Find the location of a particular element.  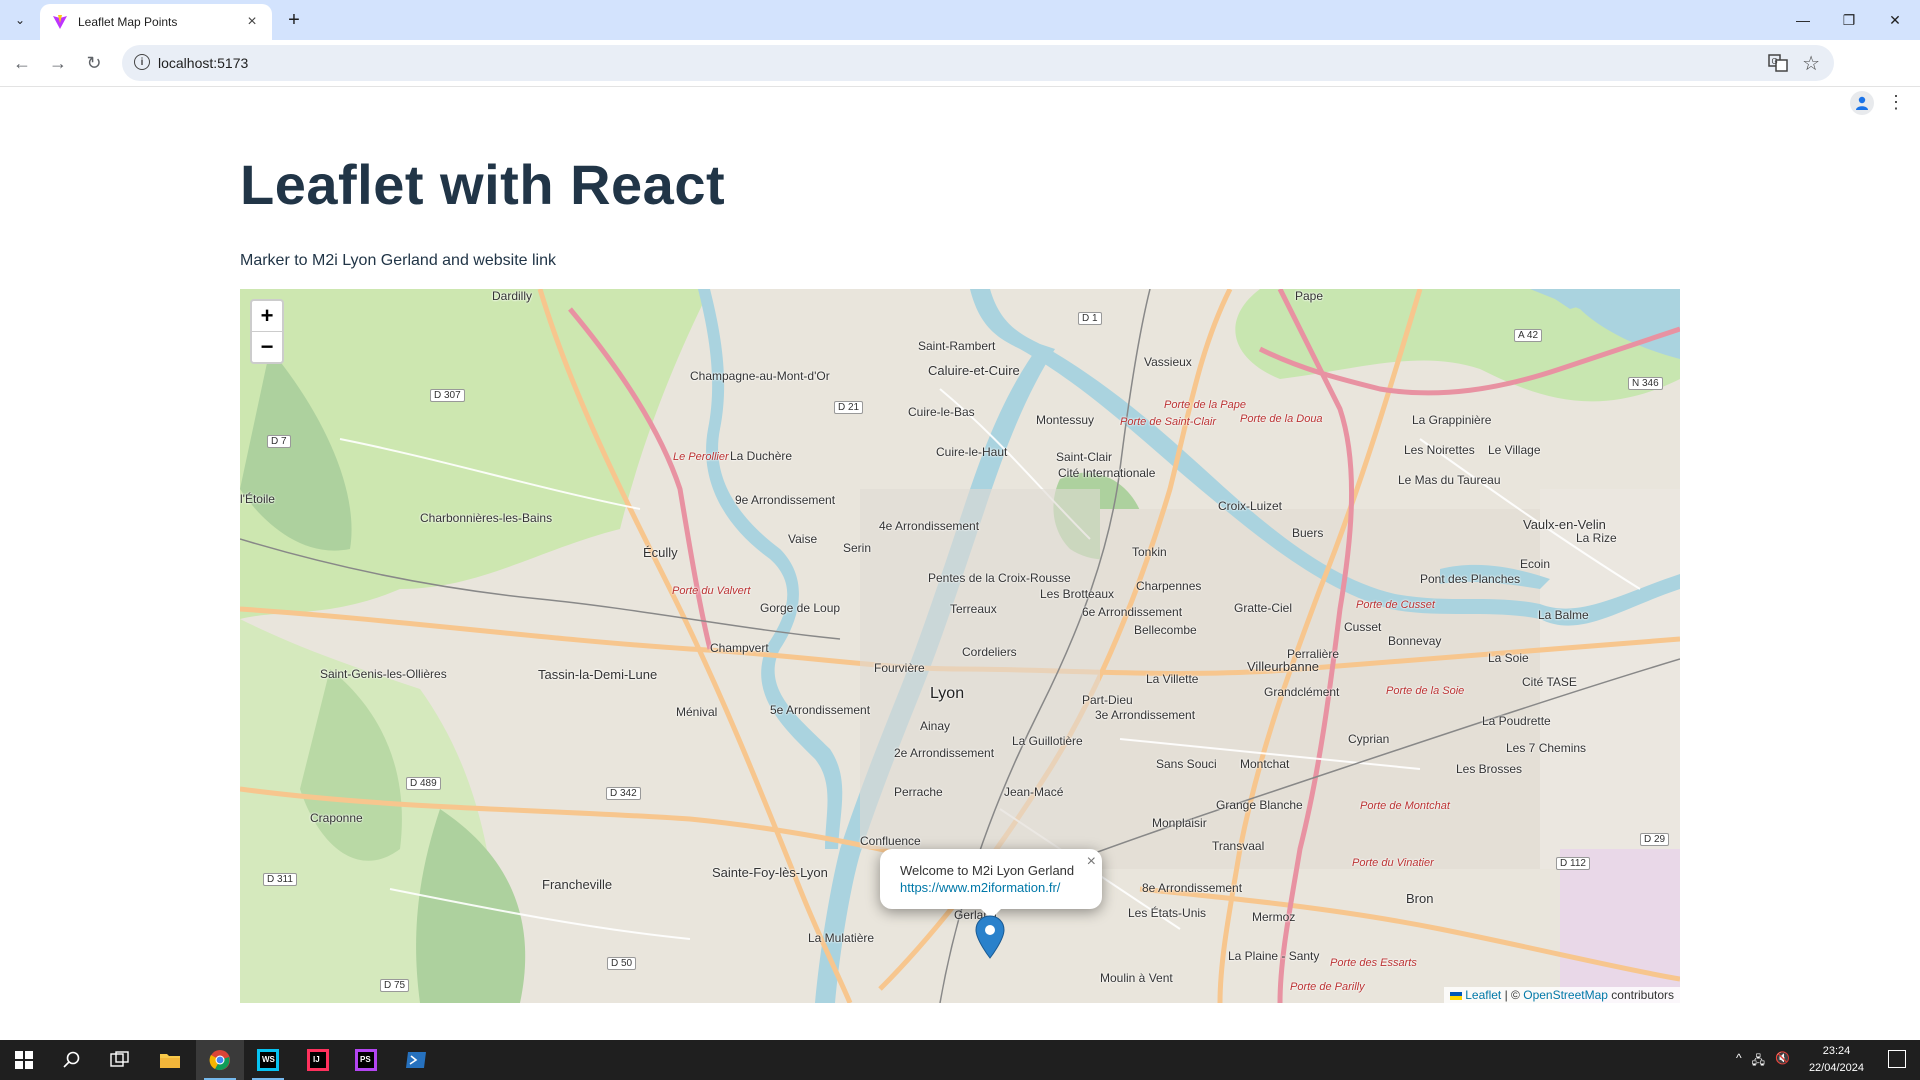

show-hidden-icons-icon: ^ is located at coordinates (1739, 1061).